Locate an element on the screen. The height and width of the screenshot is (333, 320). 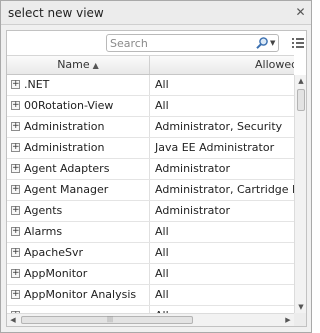
name-cell: + Alarms is located at coordinates (78, 232).